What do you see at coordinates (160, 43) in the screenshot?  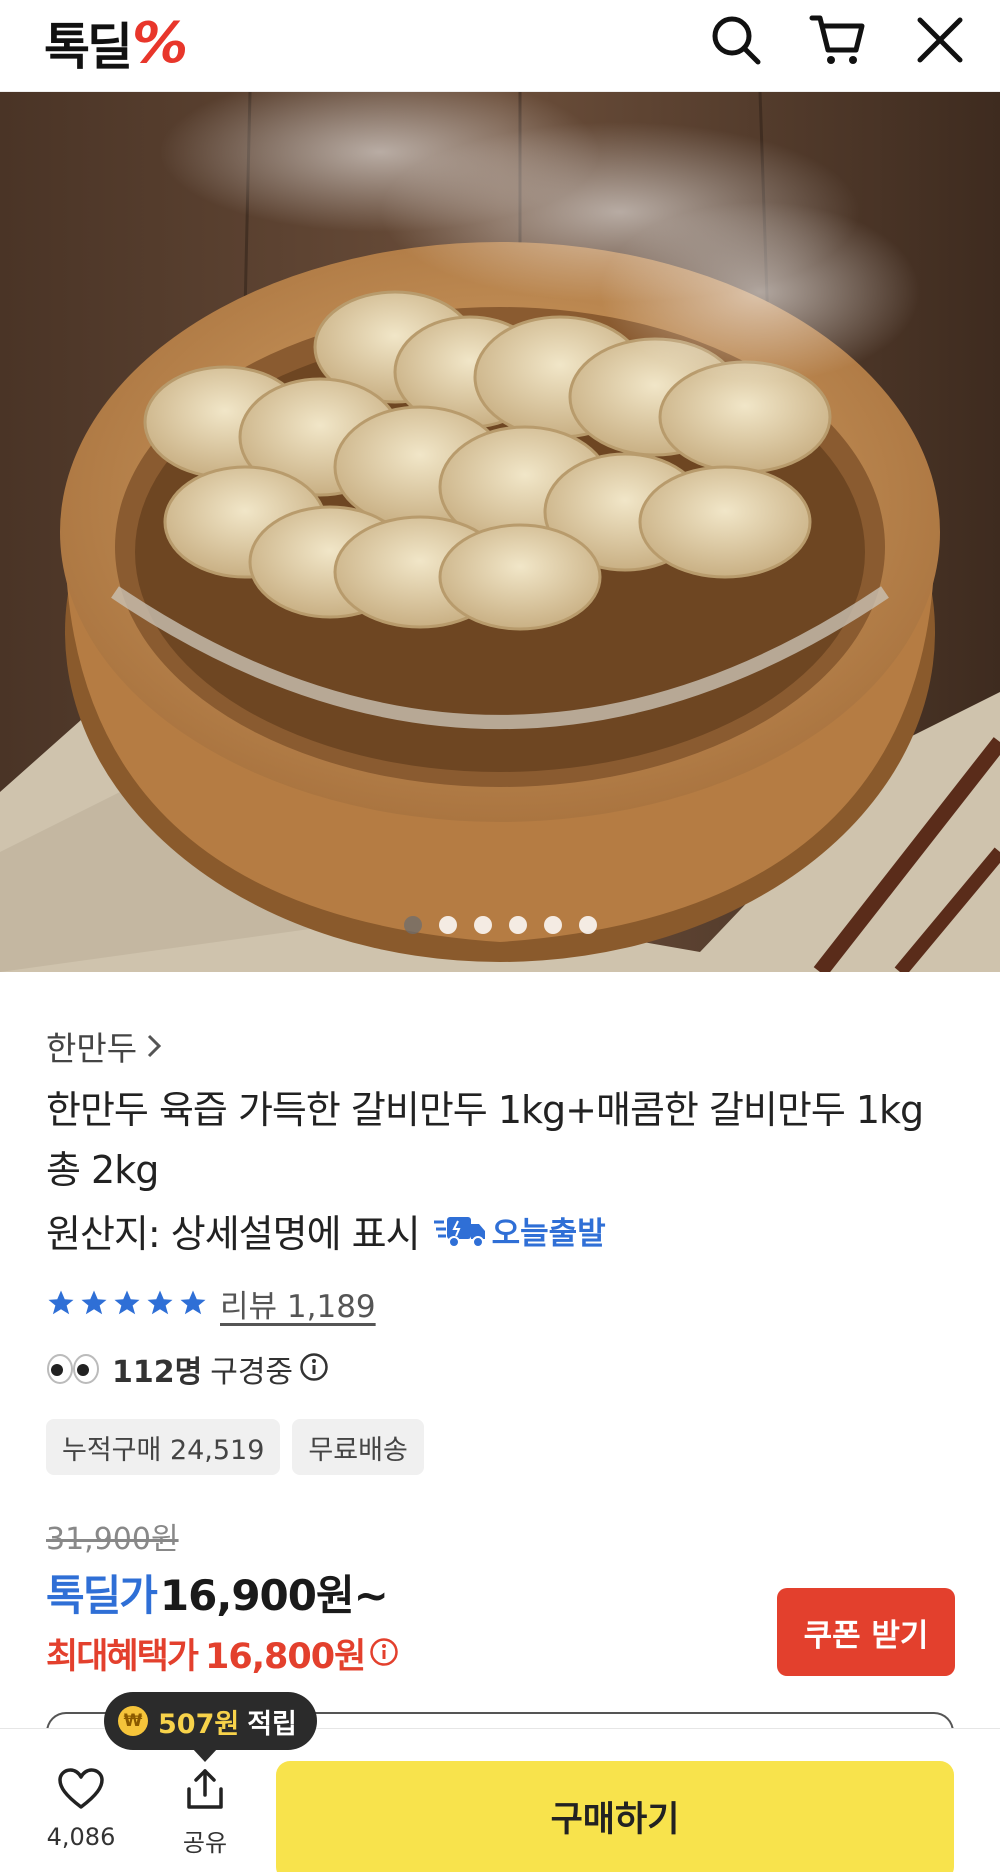 I see `logo-percent-mark: %` at bounding box center [160, 43].